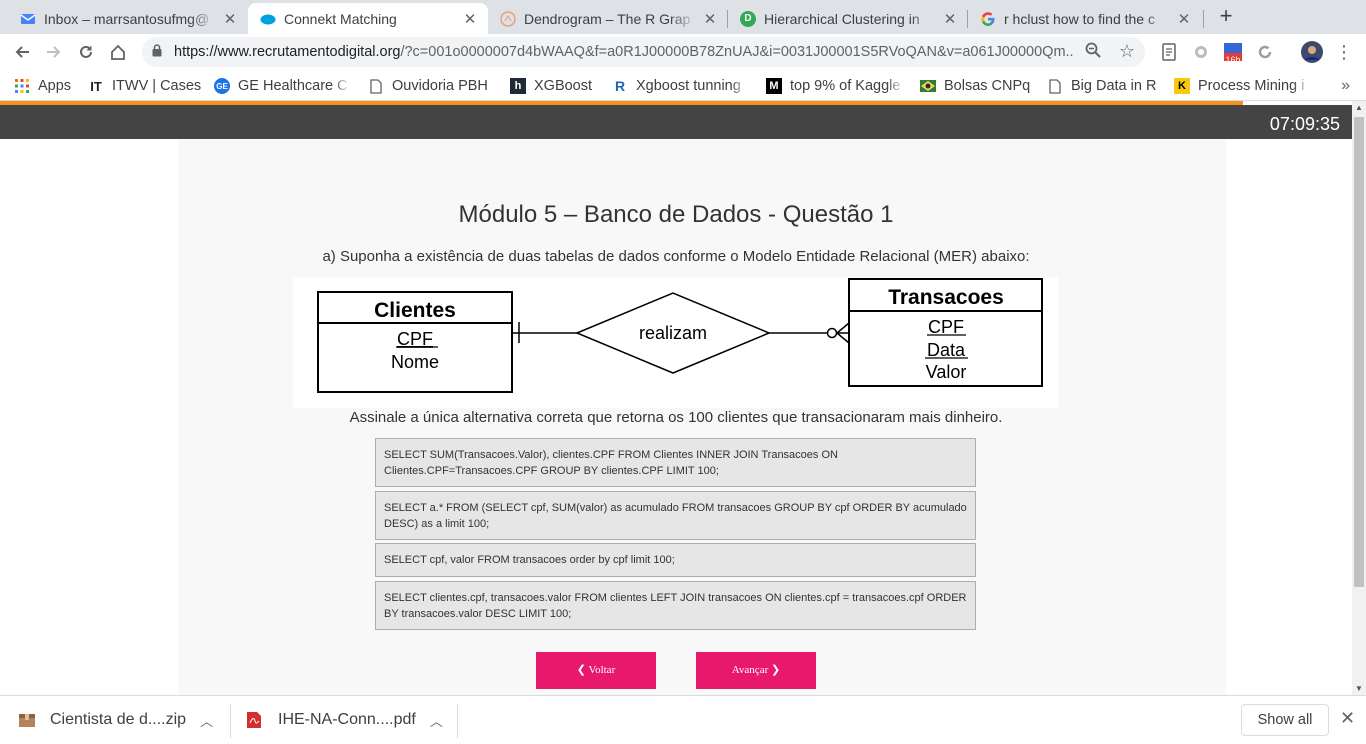 The width and height of the screenshot is (1366, 744). I want to click on bookmarks-overflow-chevron-icon: », so click(1345, 86).